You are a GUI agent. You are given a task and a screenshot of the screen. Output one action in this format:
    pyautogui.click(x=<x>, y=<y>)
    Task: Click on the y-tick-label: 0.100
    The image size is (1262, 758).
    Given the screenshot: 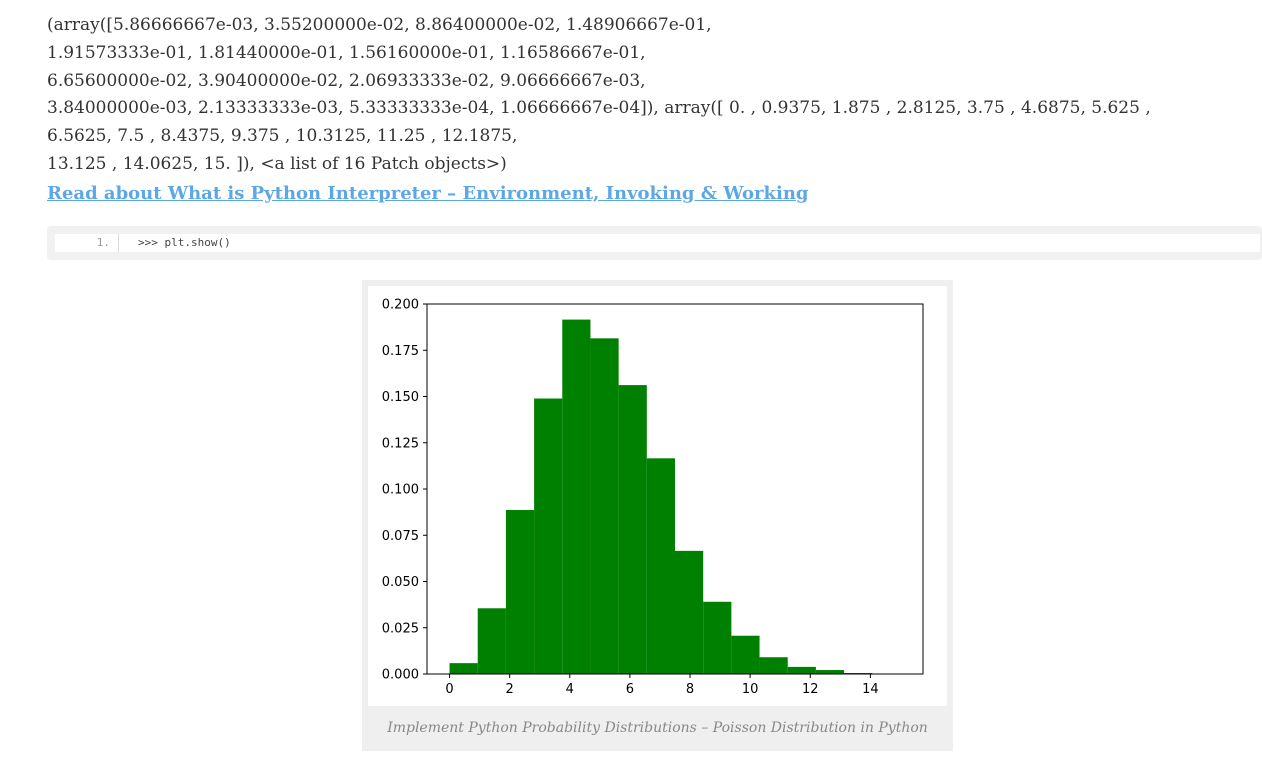 What is the action you would take?
    pyautogui.click(x=400, y=490)
    